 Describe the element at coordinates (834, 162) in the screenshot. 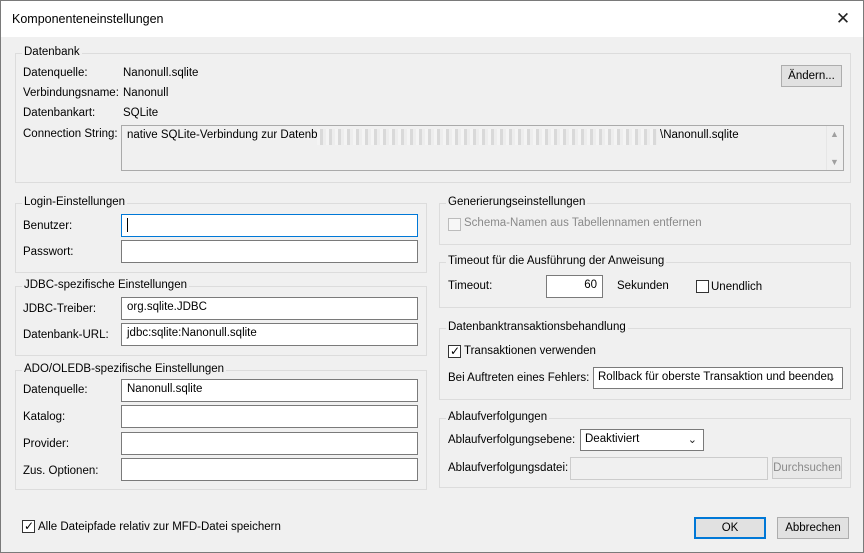

I see `scroll-down-icon: ▼` at that location.